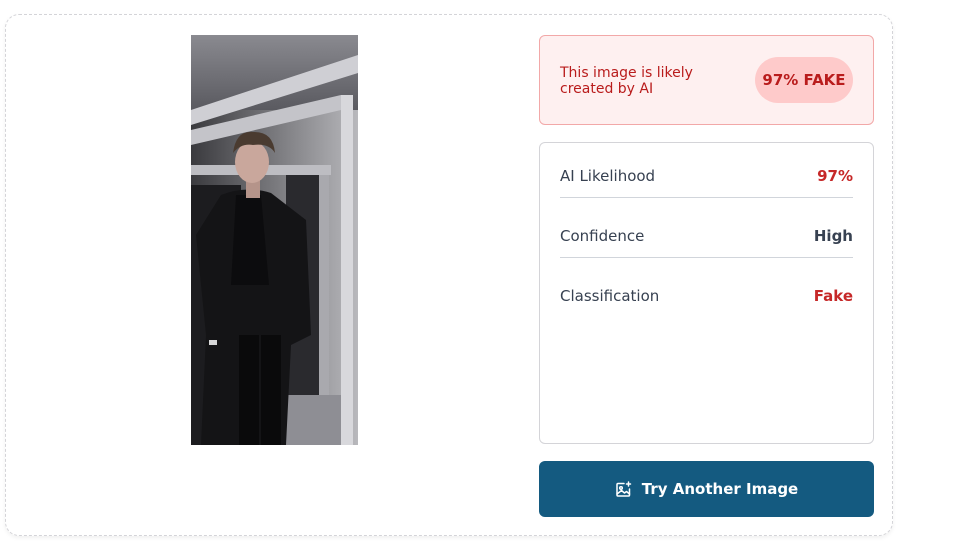 This screenshot has width=960, height=545. What do you see at coordinates (833, 296) in the screenshot?
I see `metric-value: Fake` at bounding box center [833, 296].